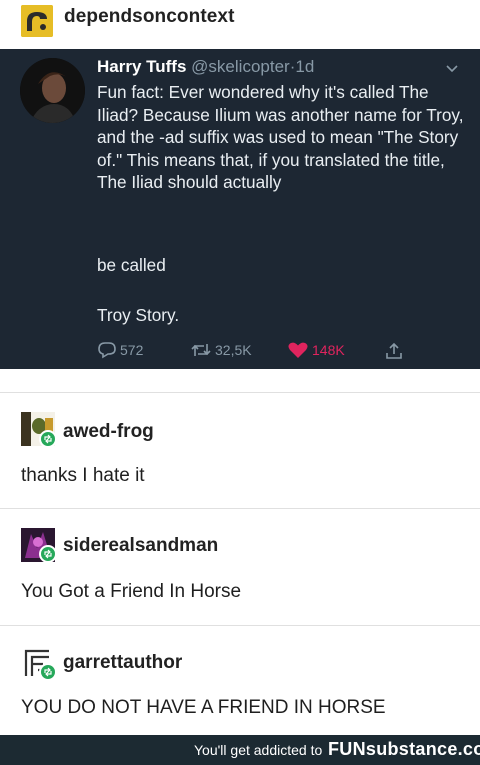 The height and width of the screenshot is (765, 480). What do you see at coordinates (122, 663) in the screenshot?
I see `username: garrettauthor` at bounding box center [122, 663].